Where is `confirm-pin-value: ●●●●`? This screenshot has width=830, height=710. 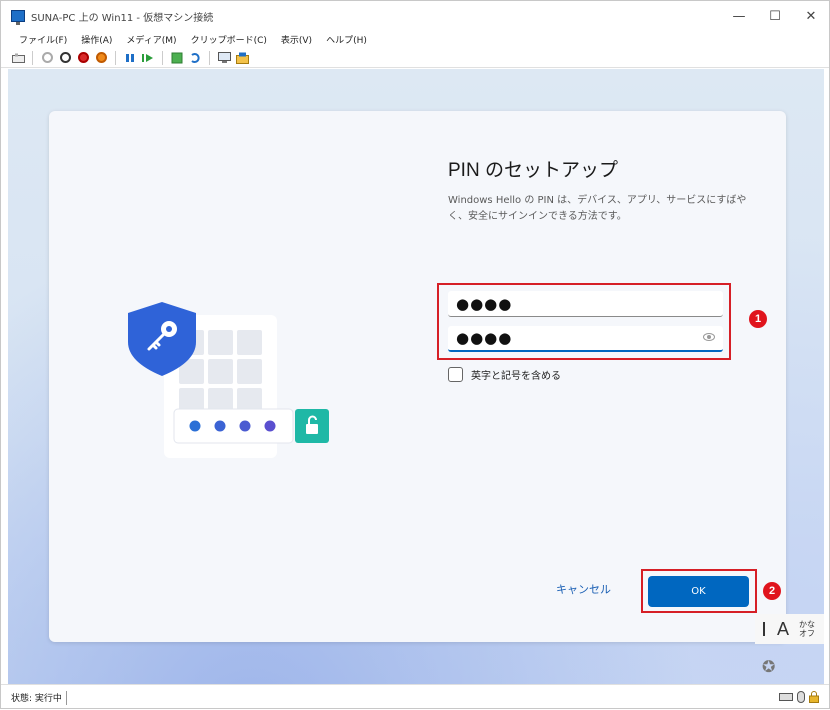
confirm-pin-value: ●●●● is located at coordinates (484, 338).